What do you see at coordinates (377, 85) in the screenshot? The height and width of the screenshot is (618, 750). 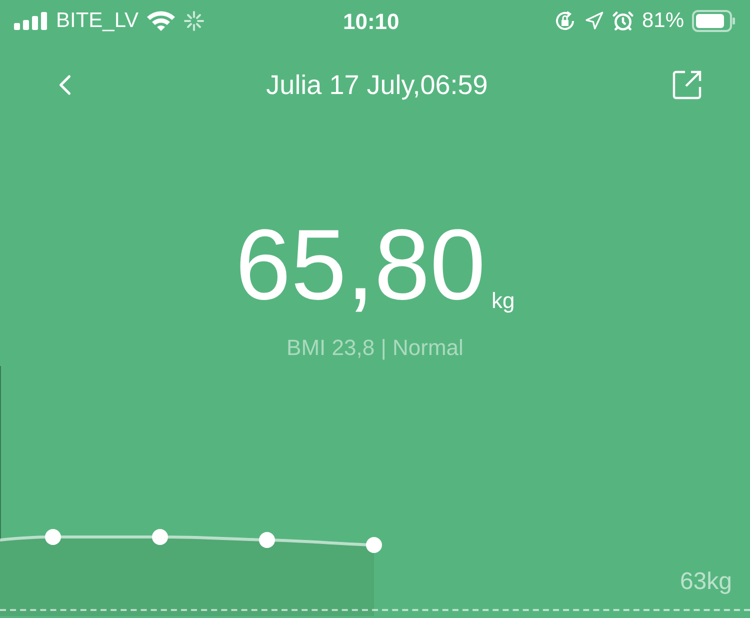 I see `page-title: Julia 17 July,06:59` at bounding box center [377, 85].